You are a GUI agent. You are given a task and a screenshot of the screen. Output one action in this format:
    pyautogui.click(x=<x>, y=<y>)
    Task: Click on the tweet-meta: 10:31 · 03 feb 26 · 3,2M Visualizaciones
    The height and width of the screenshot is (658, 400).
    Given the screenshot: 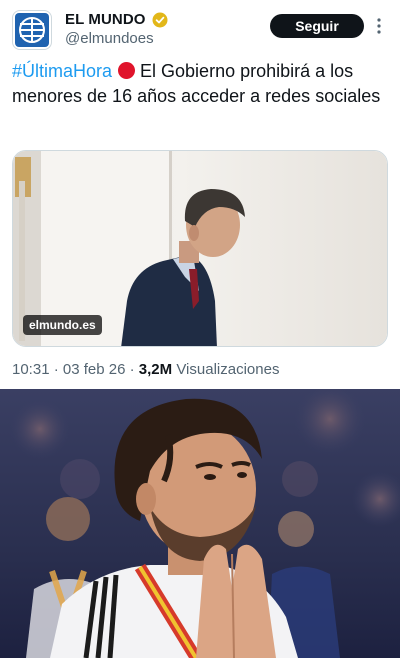 What is the action you would take?
    pyautogui.click(x=145, y=369)
    